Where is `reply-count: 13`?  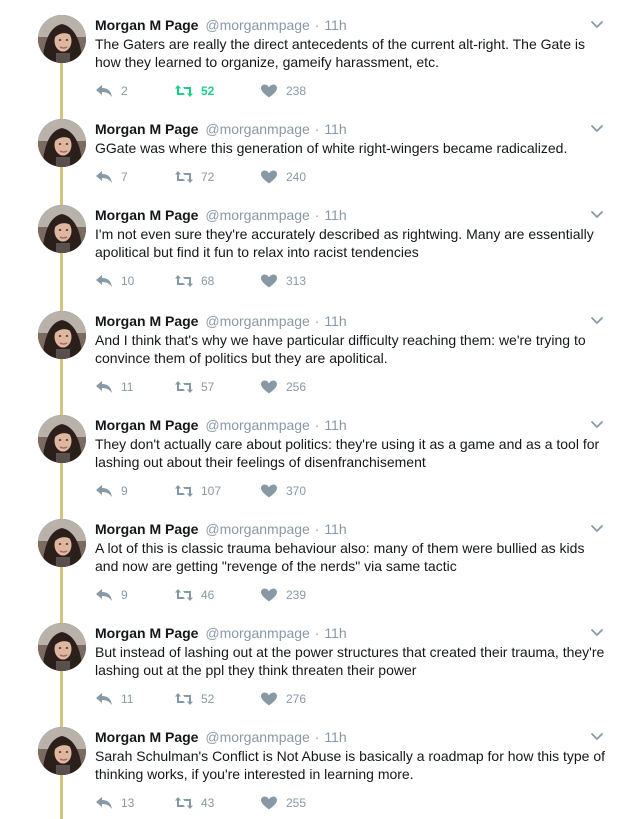
reply-count: 13 is located at coordinates (128, 803).